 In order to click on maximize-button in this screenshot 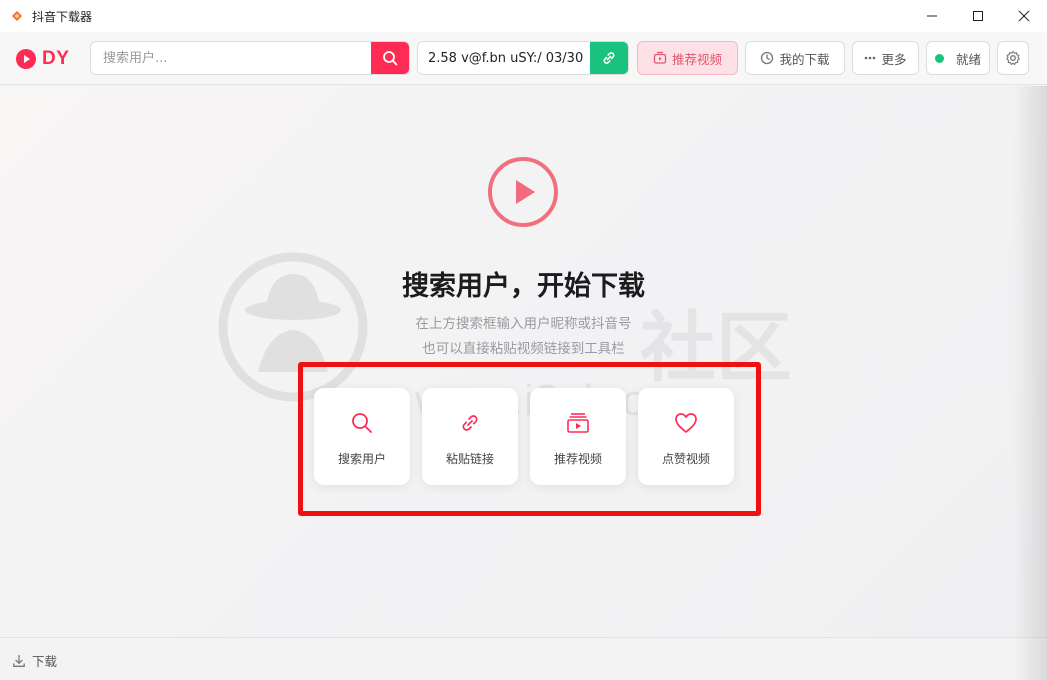, I will do `click(978, 16)`.